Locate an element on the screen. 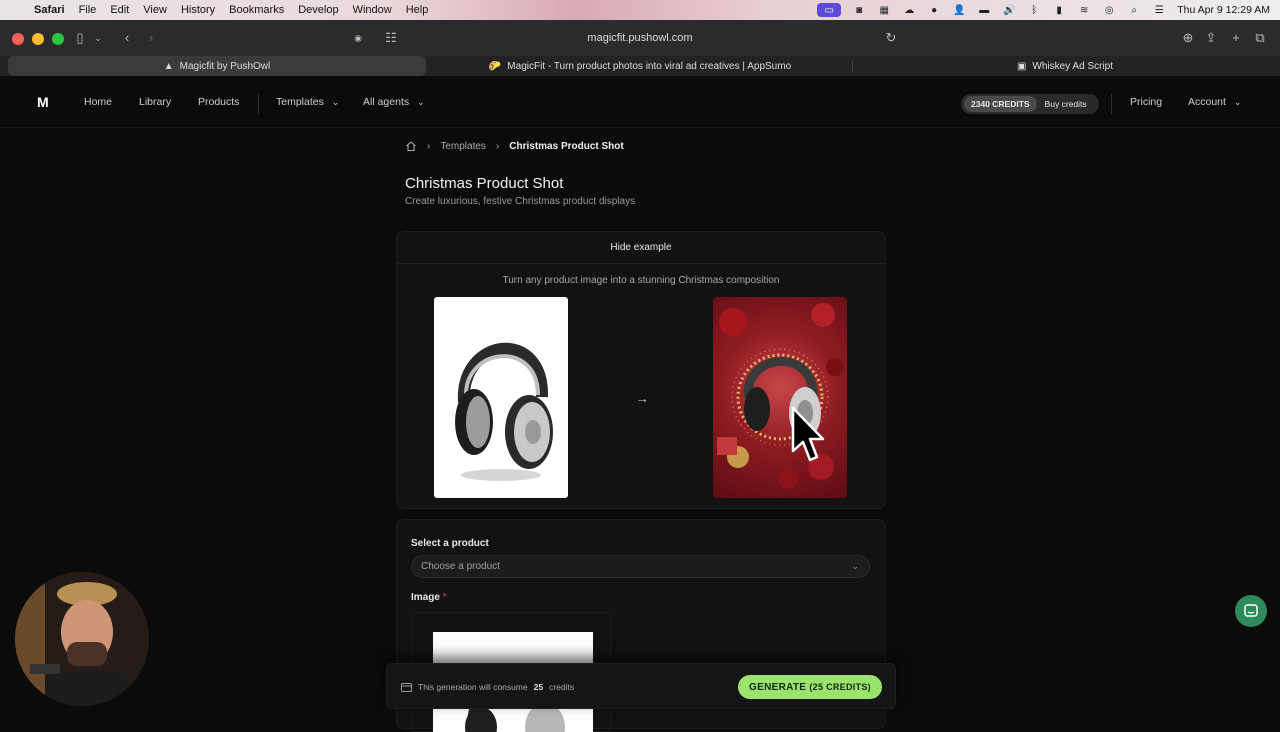  hide-example-button: Hide example is located at coordinates (641, 248).